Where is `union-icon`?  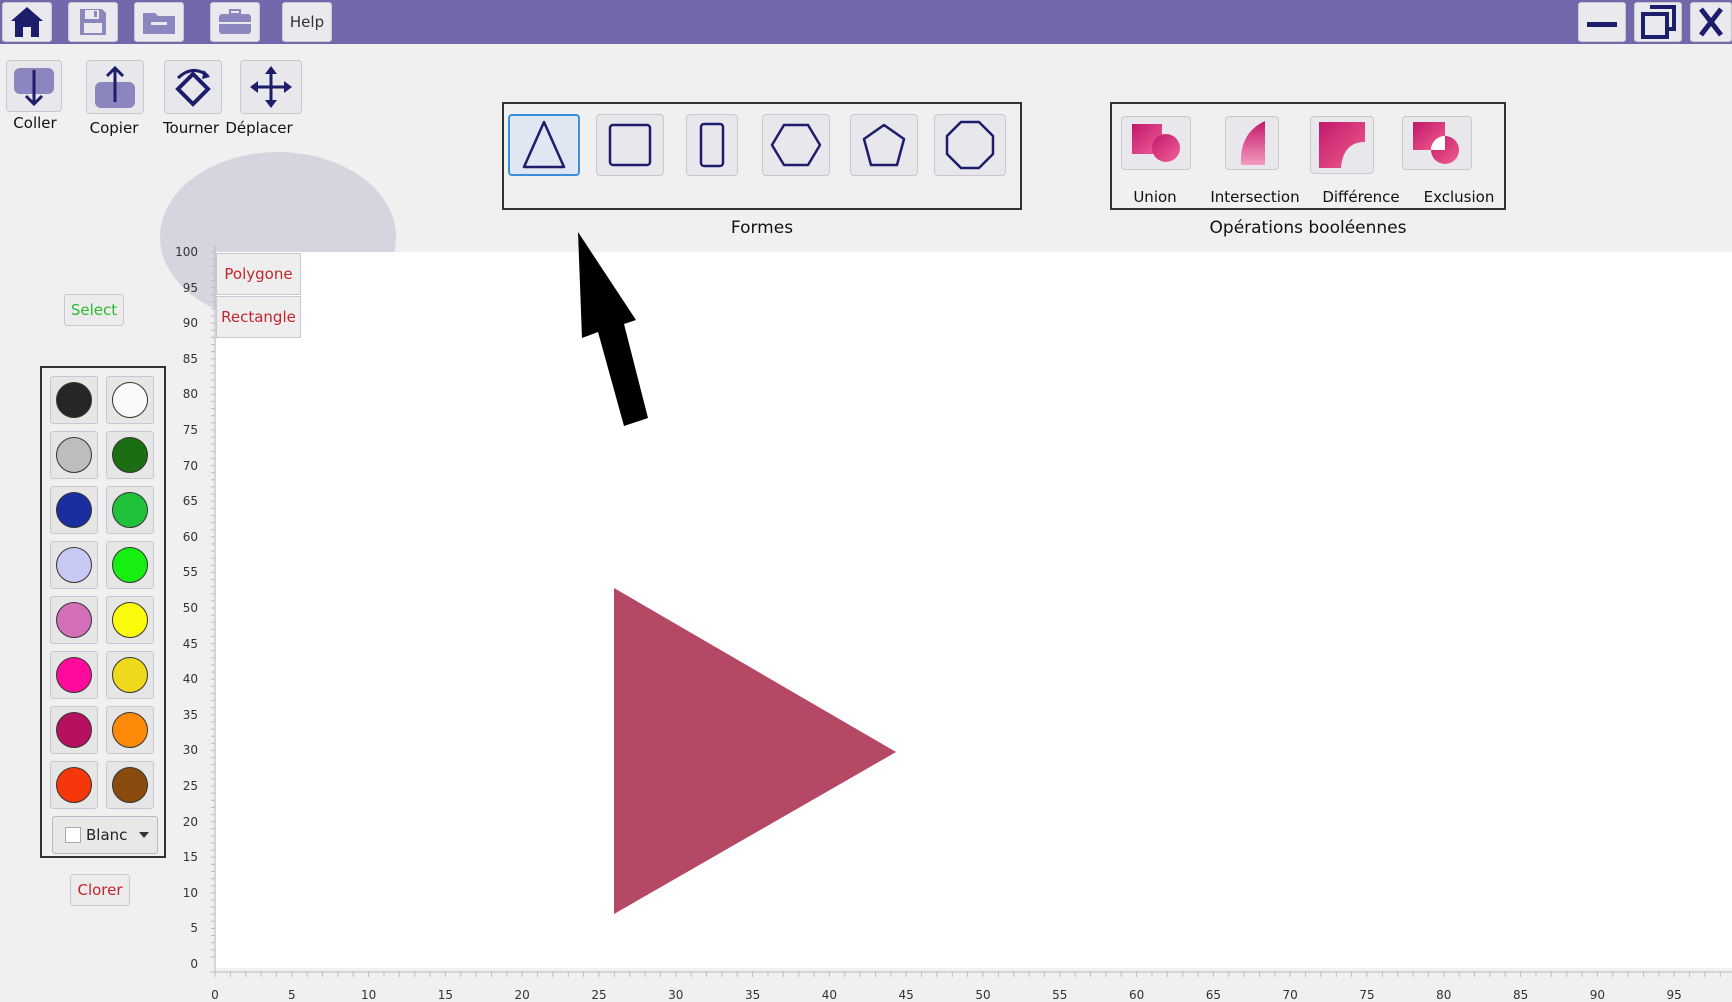 union-icon is located at coordinates (1156, 143).